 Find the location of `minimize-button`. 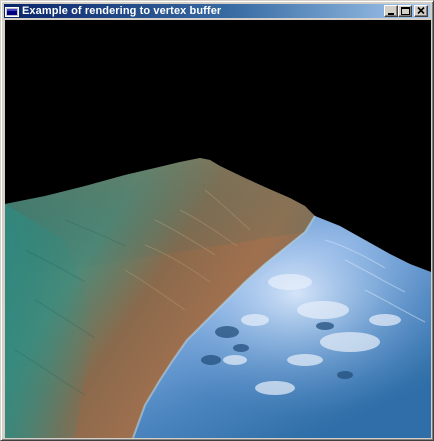

minimize-button is located at coordinates (391, 11).